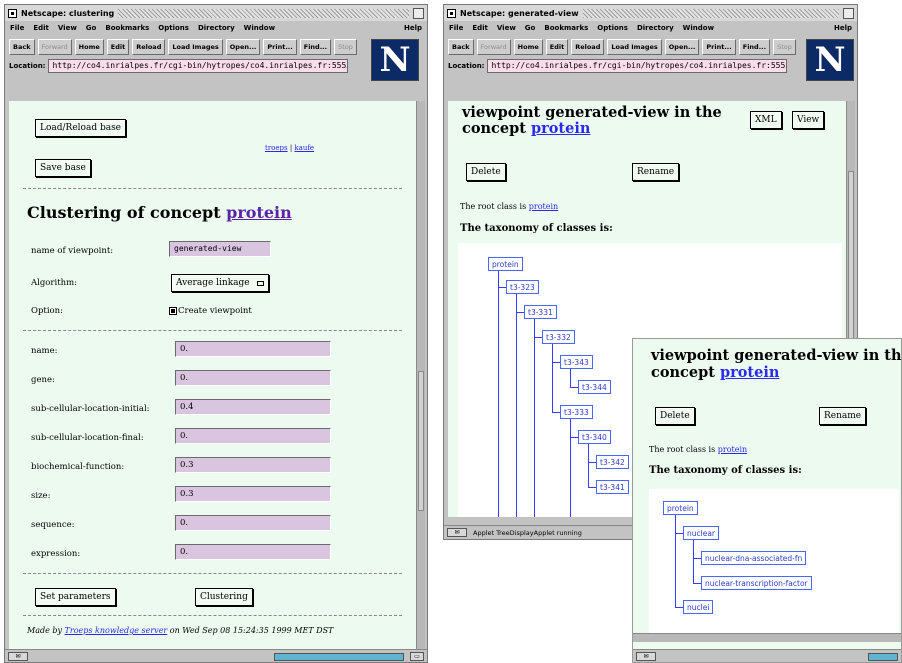  What do you see at coordinates (220, 283) in the screenshot?
I see `algorithm-select: Average linkage` at bounding box center [220, 283].